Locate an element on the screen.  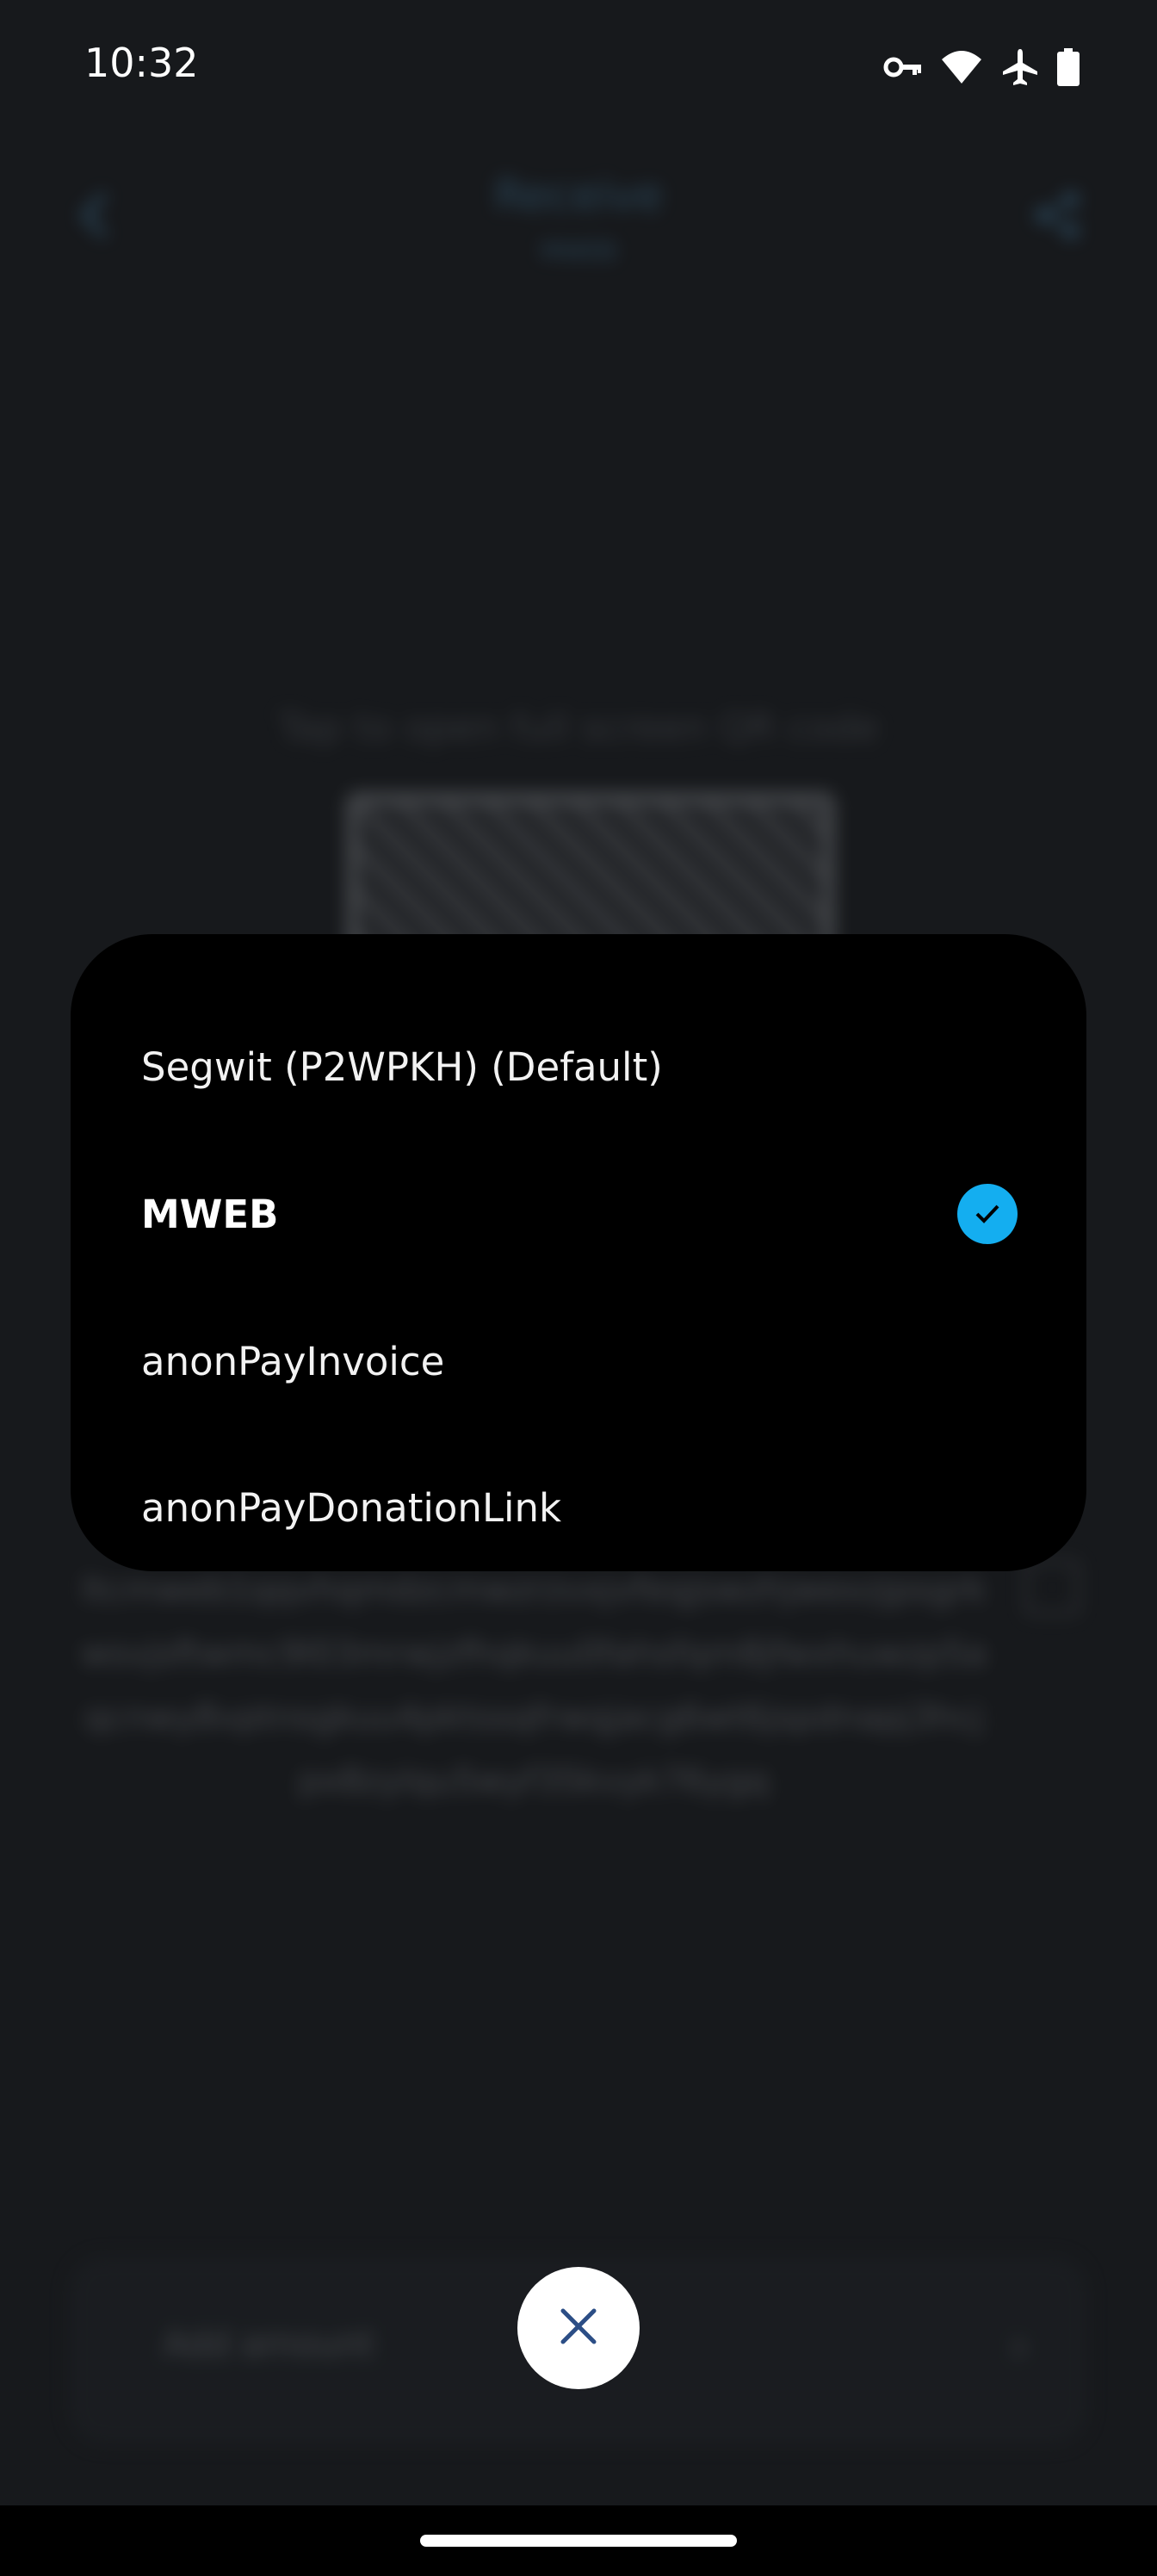
status-icons is located at coordinates (981, 67).